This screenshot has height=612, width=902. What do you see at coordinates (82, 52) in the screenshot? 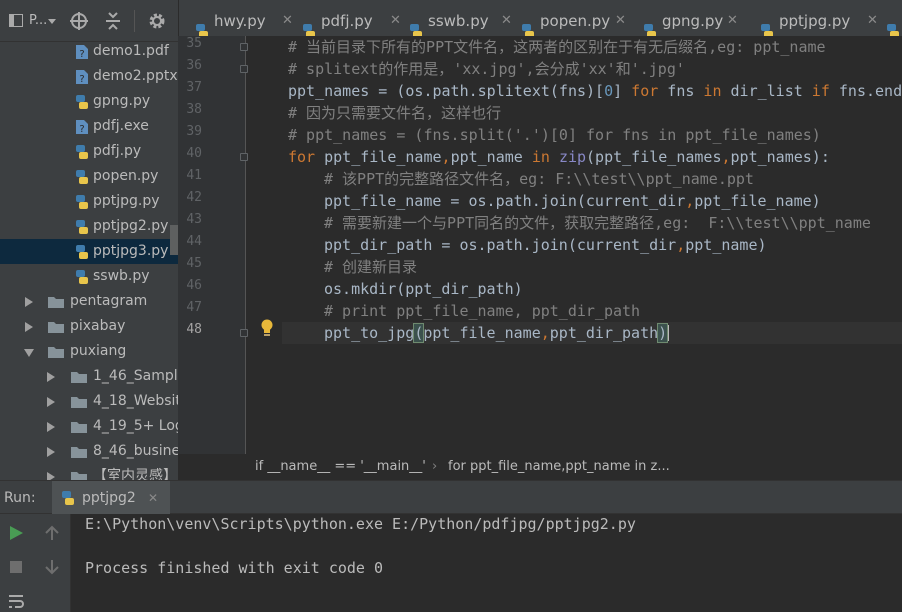
I see `unknown-file-icon: ?` at bounding box center [82, 52].